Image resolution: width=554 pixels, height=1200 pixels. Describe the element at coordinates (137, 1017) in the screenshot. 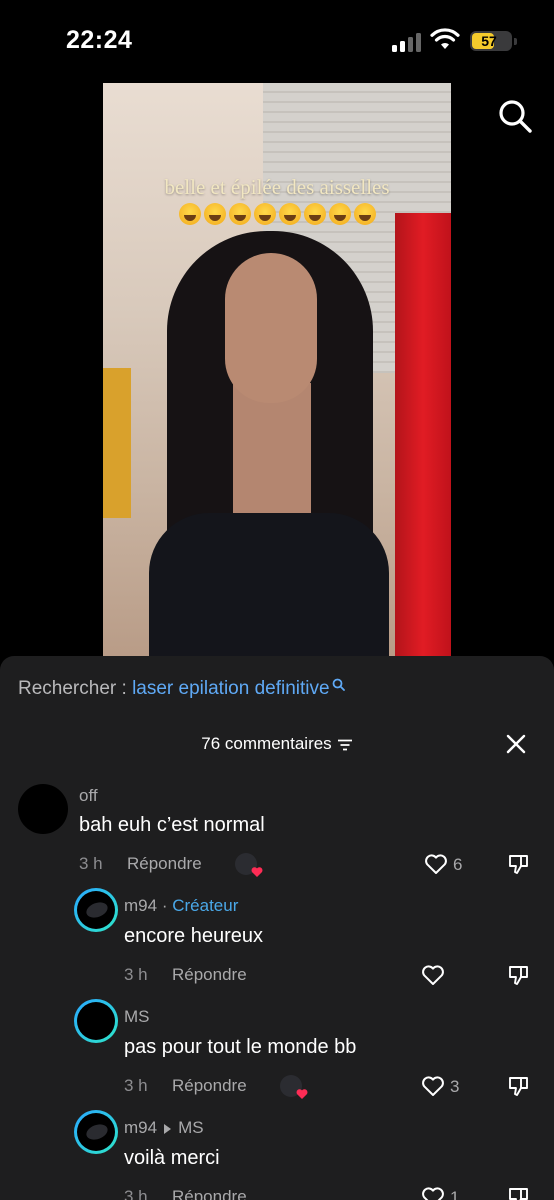

I see `comment-username: MS` at that location.